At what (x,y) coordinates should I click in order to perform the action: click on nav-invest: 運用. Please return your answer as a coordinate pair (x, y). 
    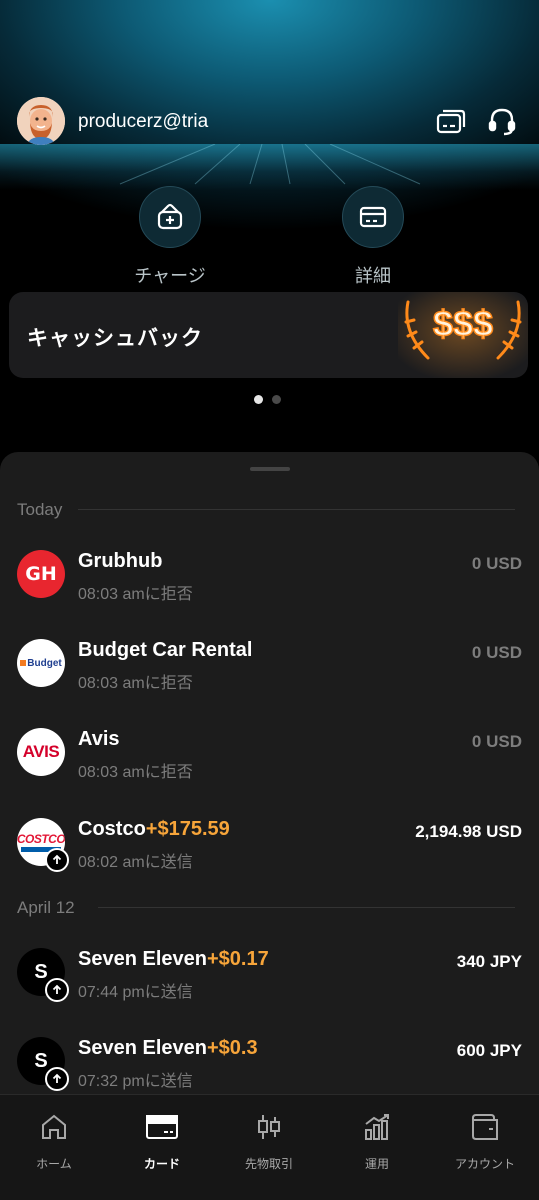
    Looking at the image, I should click on (377, 1141).